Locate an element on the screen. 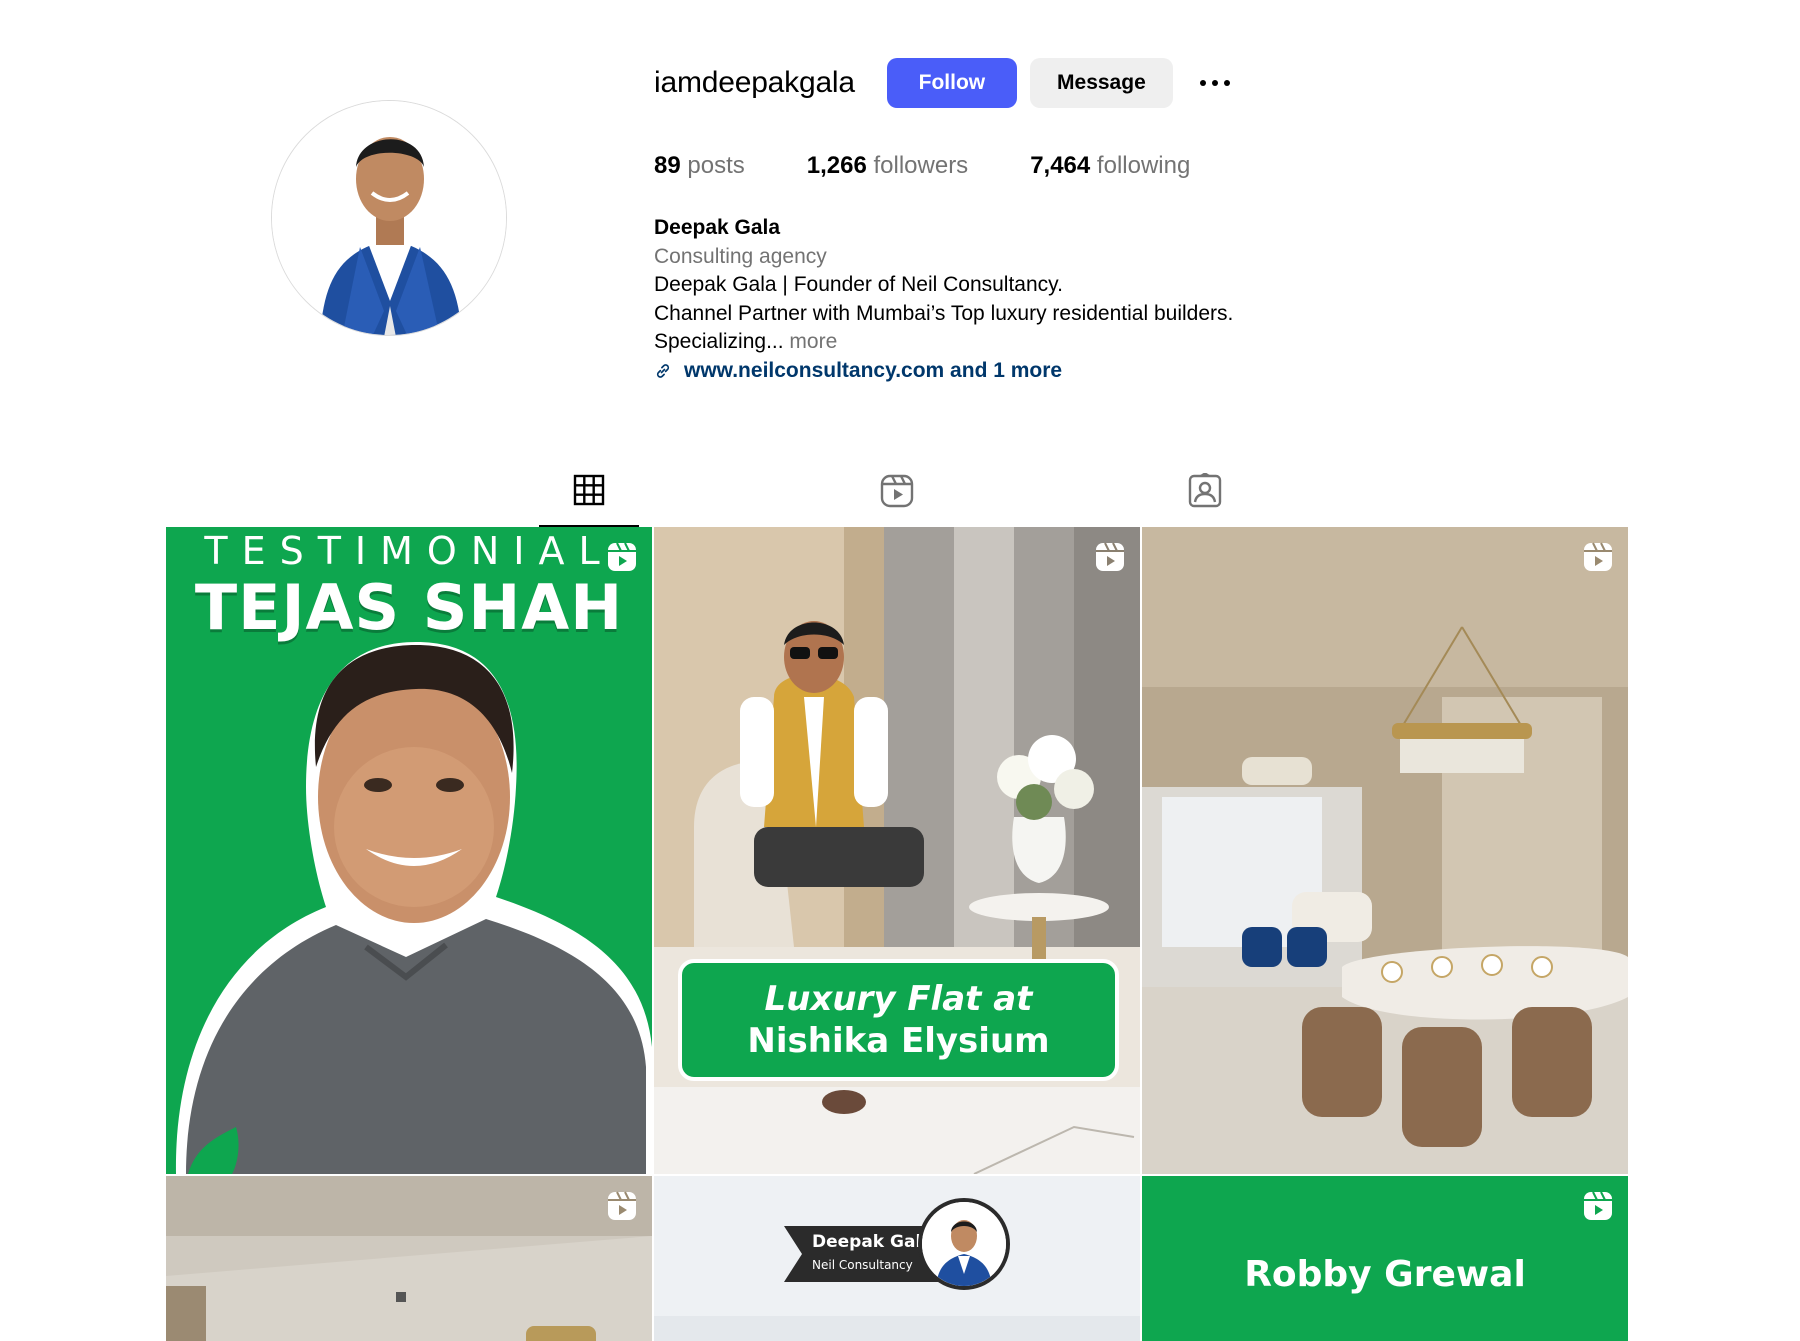  post-overlay-subtitle: TESTIMONIAL is located at coordinates (409, 551).